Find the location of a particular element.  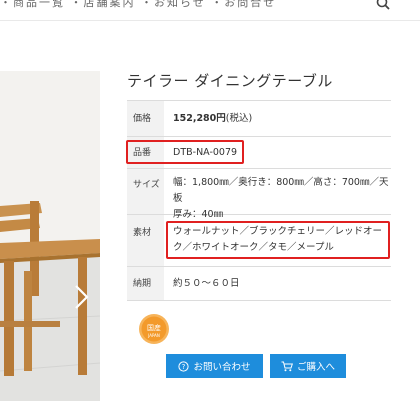

material-label: 素材 is located at coordinates (145, 240).